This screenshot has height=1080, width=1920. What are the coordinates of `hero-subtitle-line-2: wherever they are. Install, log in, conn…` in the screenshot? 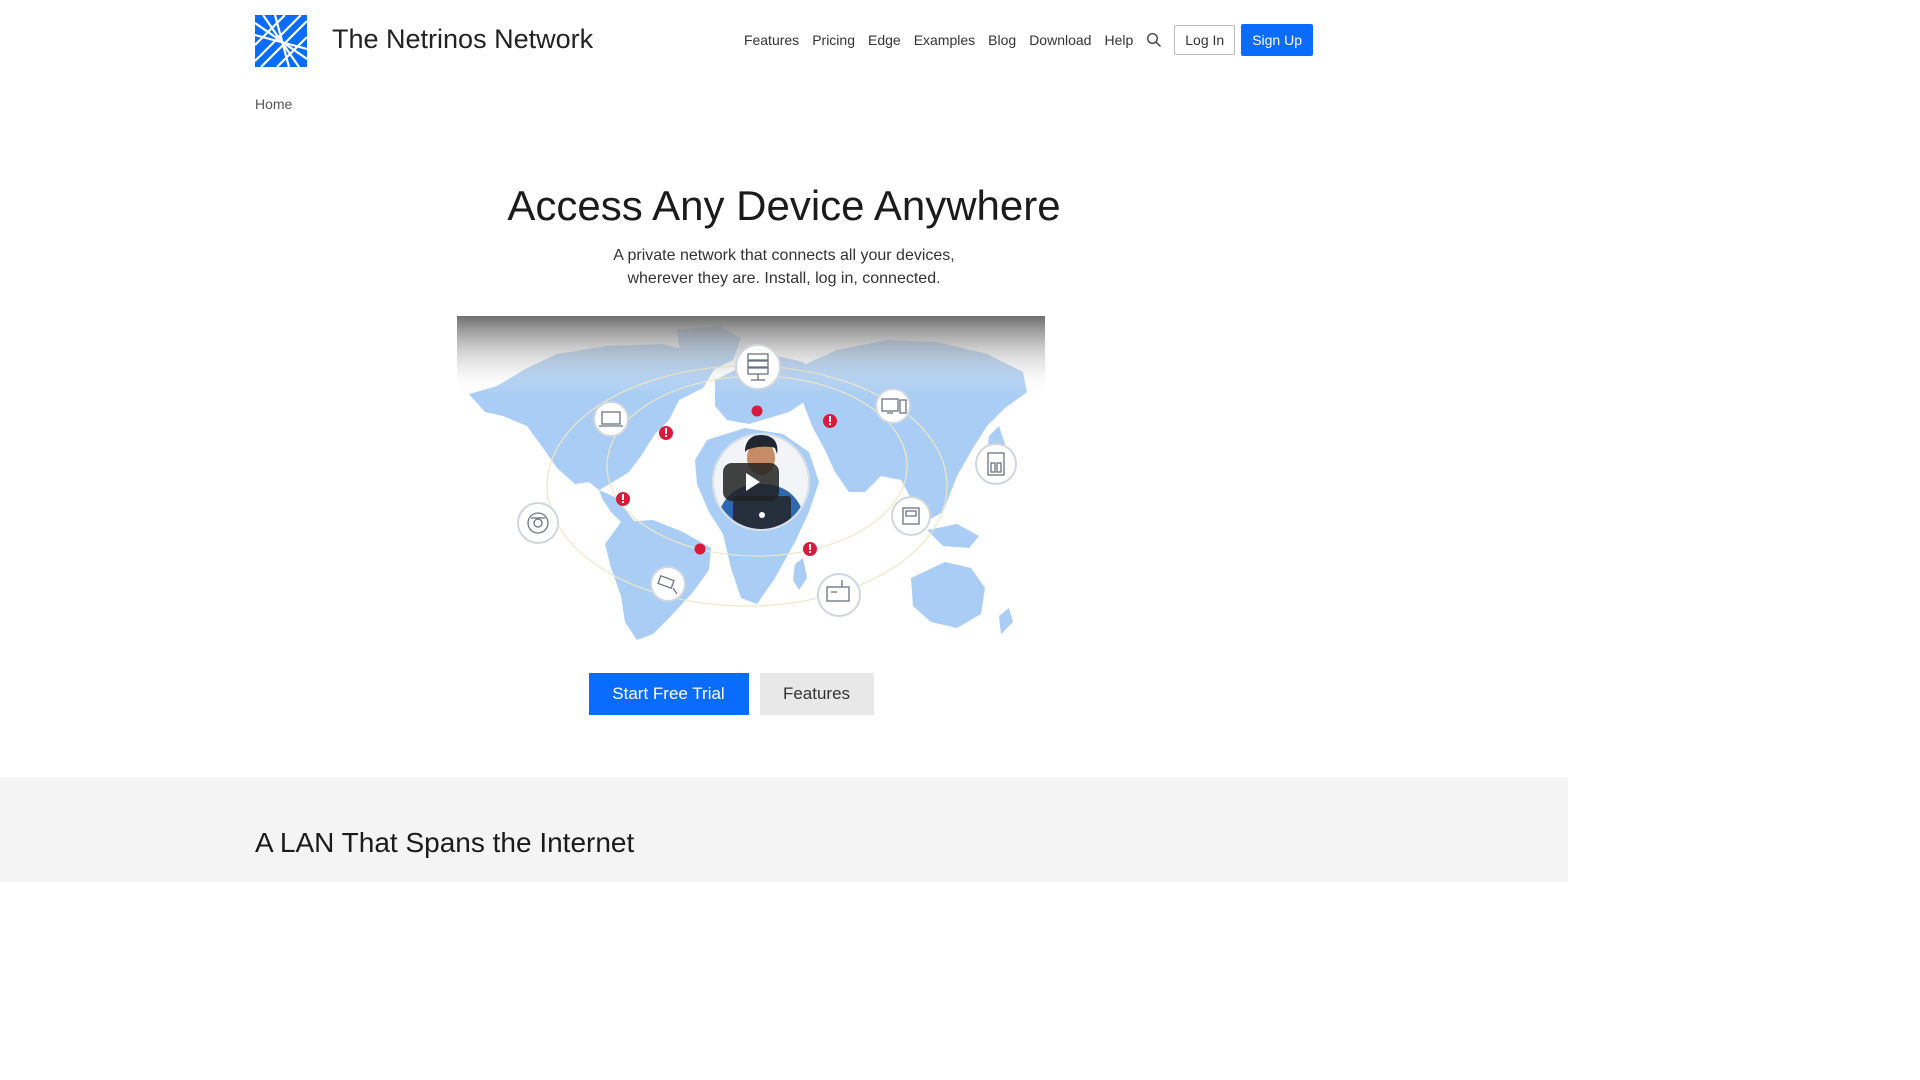 It's located at (784, 278).